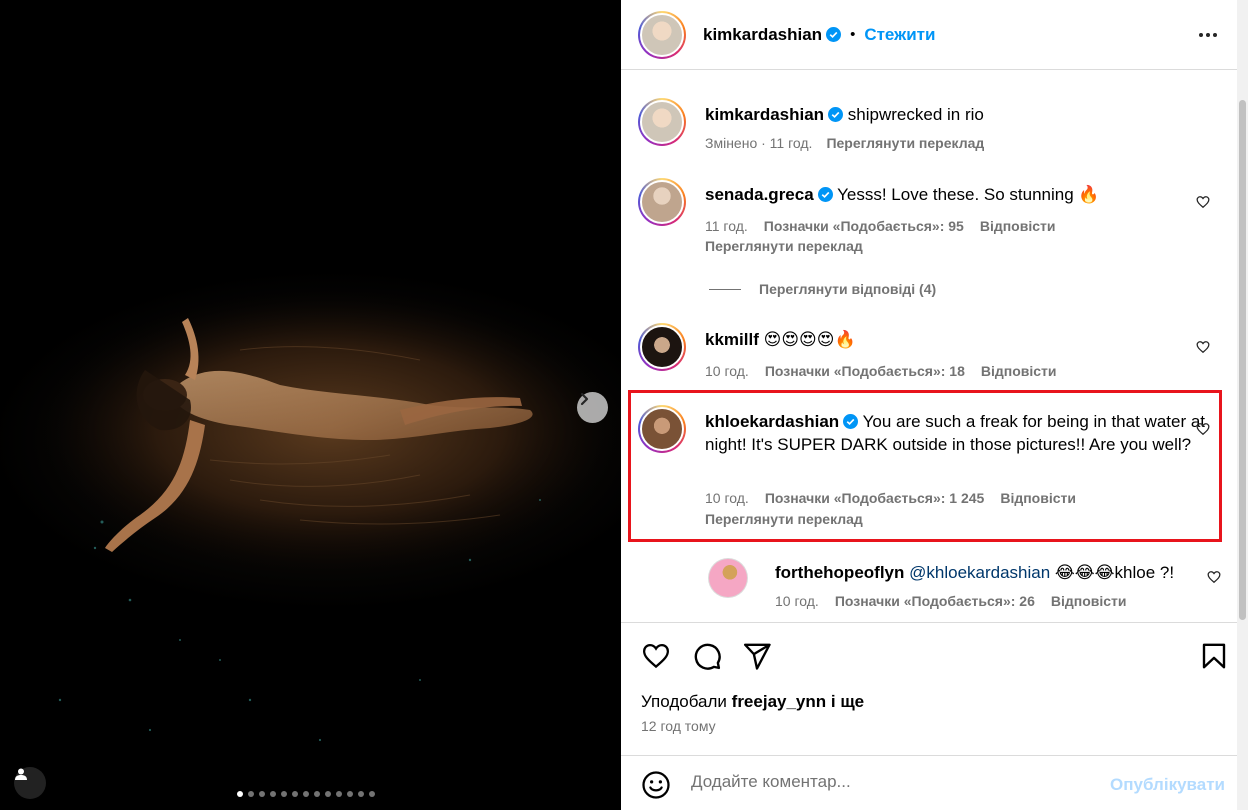  What do you see at coordinates (848, 289) in the screenshot?
I see `view-replies-label: Переглянути відповіді (4)` at bounding box center [848, 289].